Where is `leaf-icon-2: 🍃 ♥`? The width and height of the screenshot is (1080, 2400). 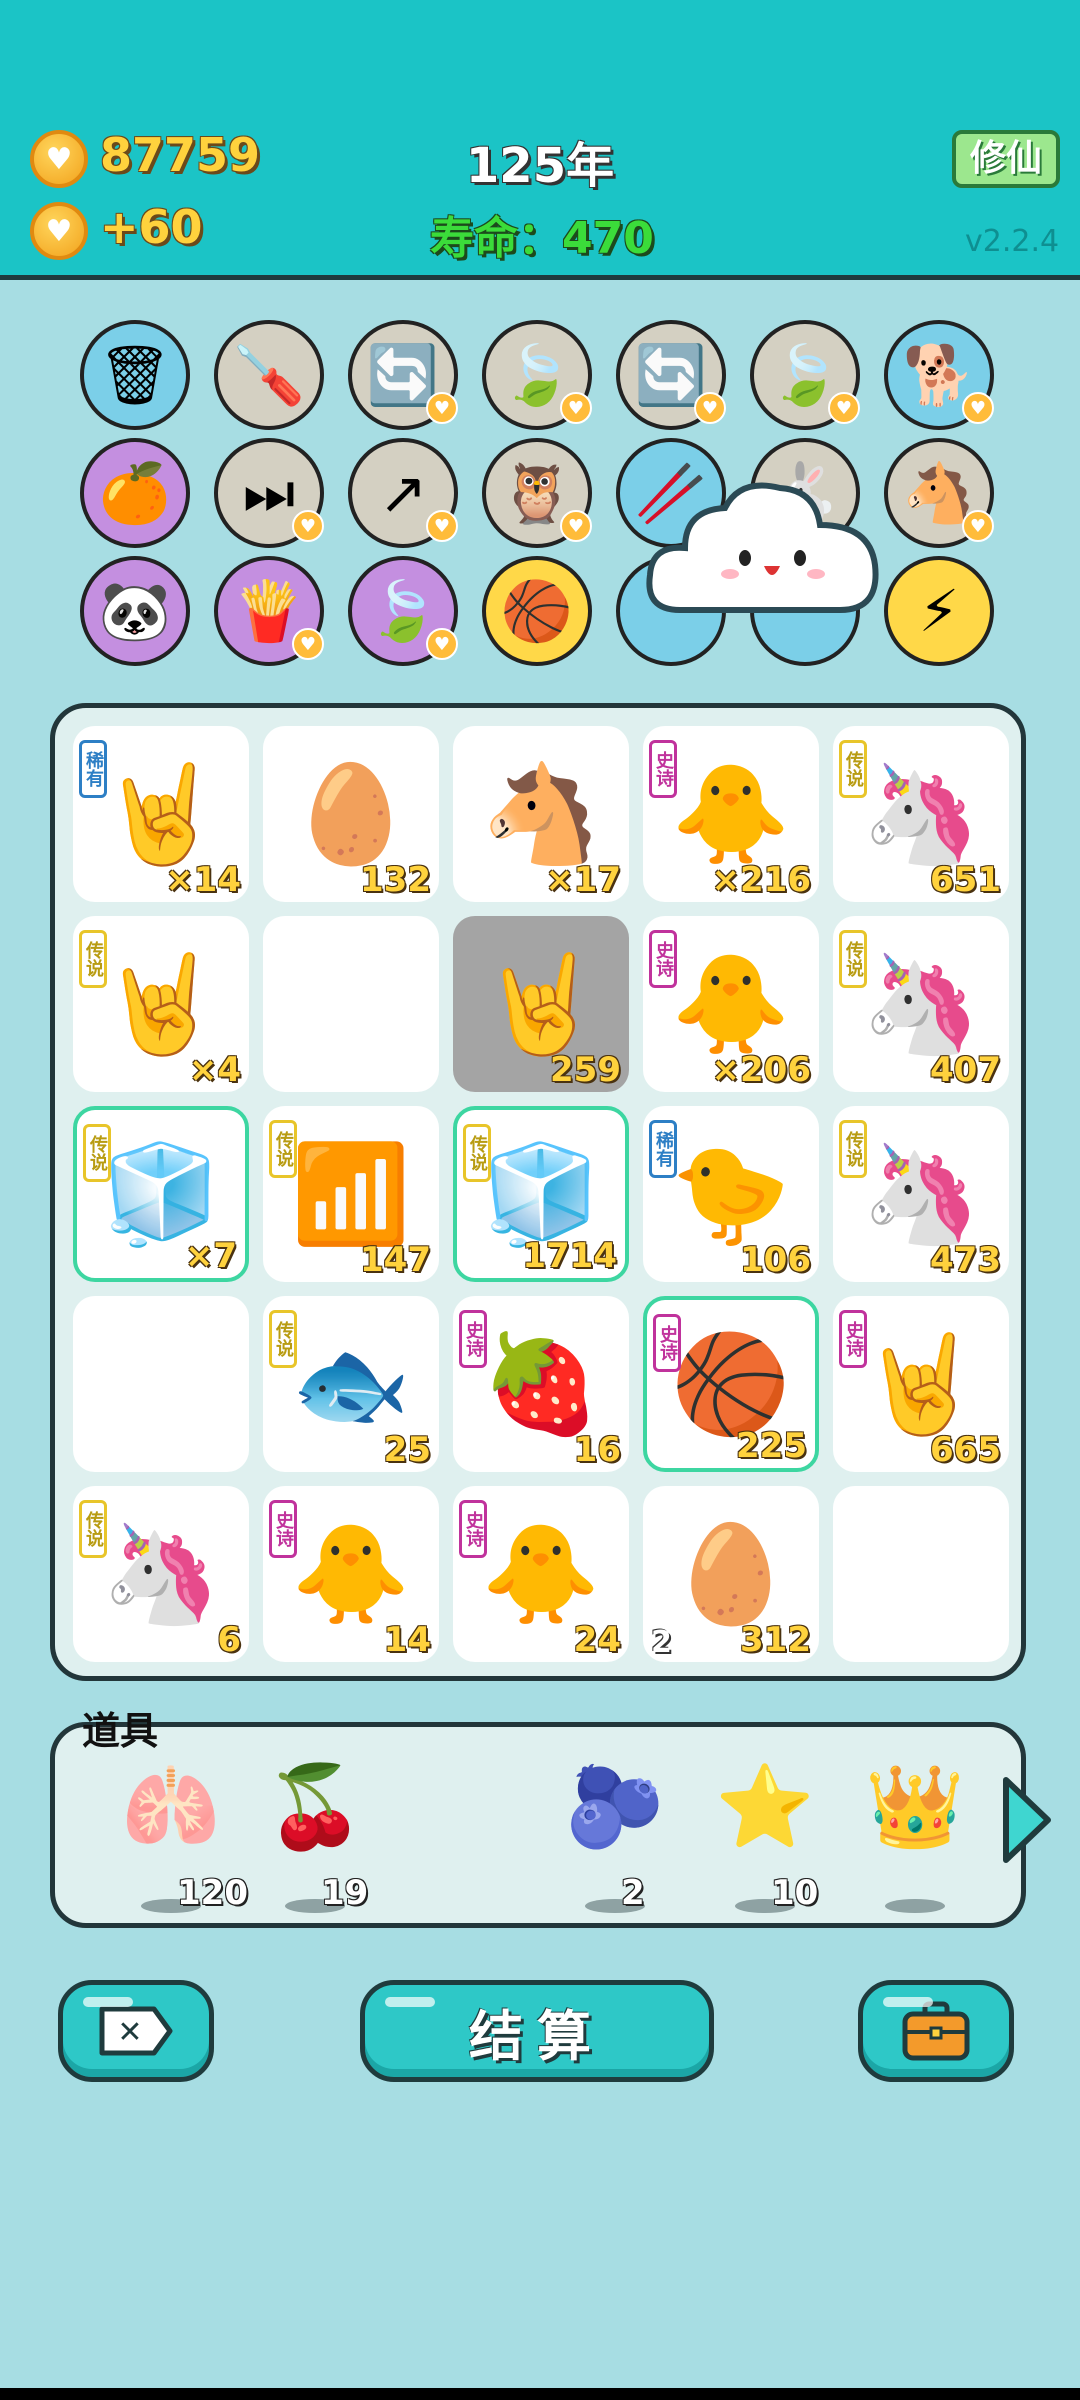 leaf-icon-2: 🍃 ♥ is located at coordinates (805, 375).